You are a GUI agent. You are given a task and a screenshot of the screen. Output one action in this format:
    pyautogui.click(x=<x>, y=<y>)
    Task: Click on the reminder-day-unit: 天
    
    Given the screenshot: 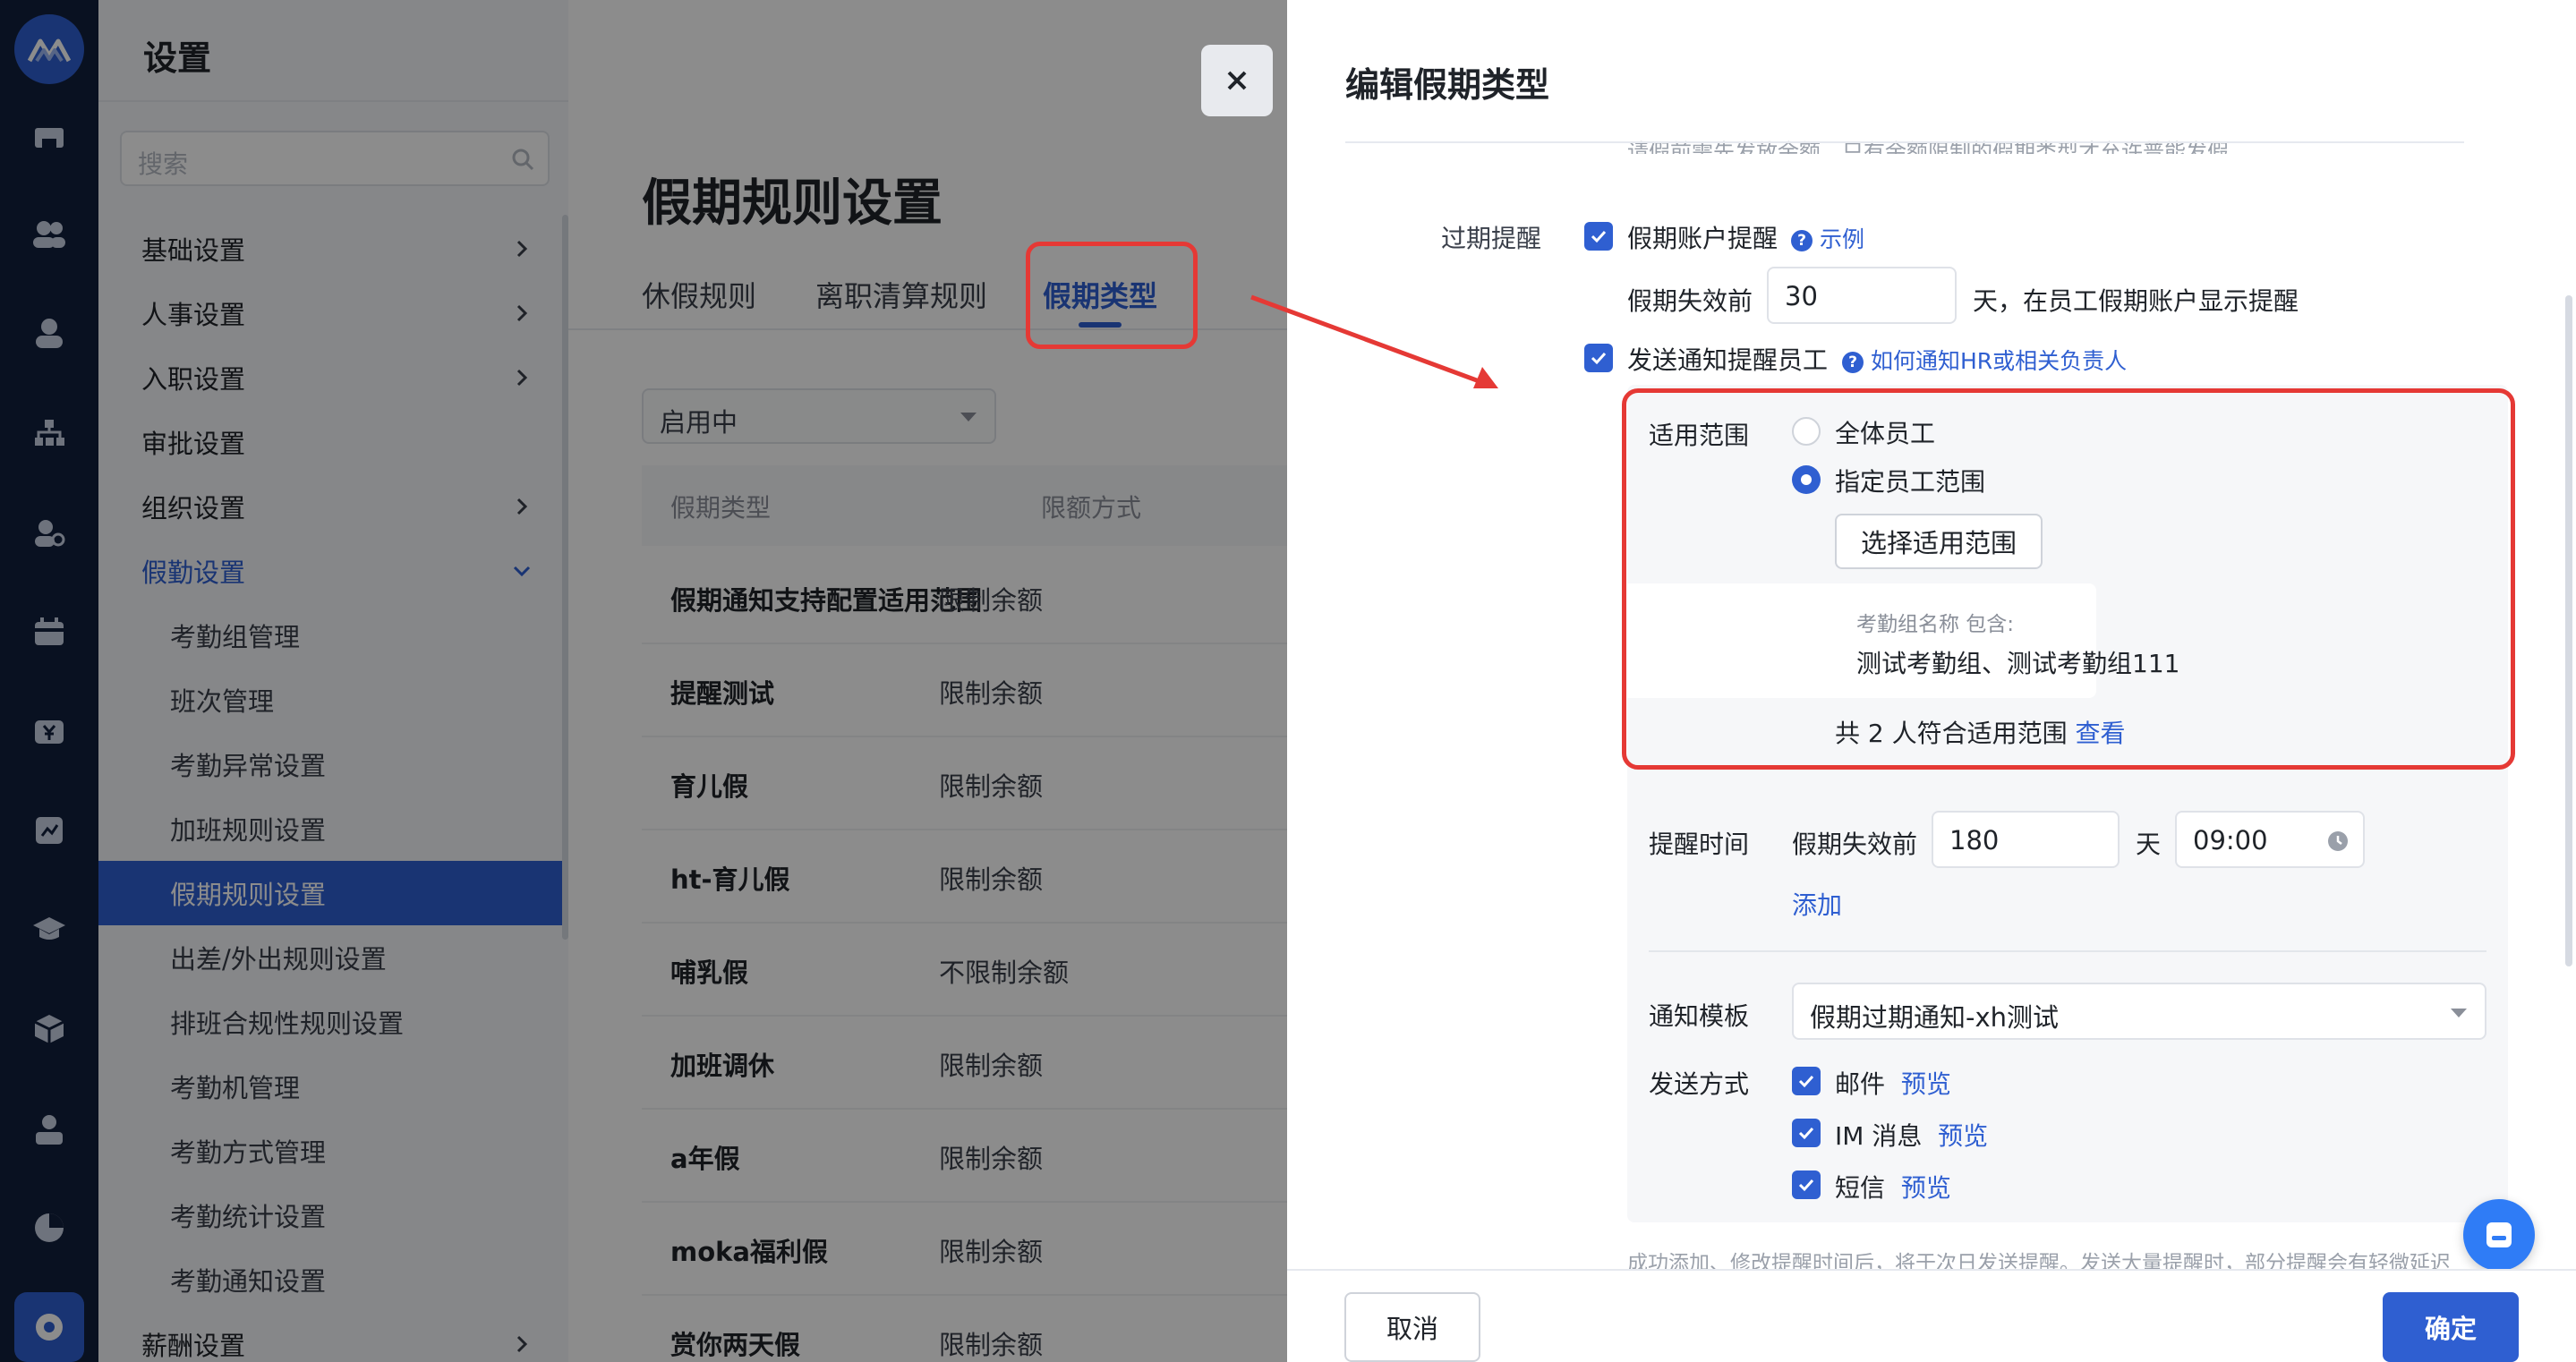 What is the action you would take?
    pyautogui.click(x=2149, y=844)
    